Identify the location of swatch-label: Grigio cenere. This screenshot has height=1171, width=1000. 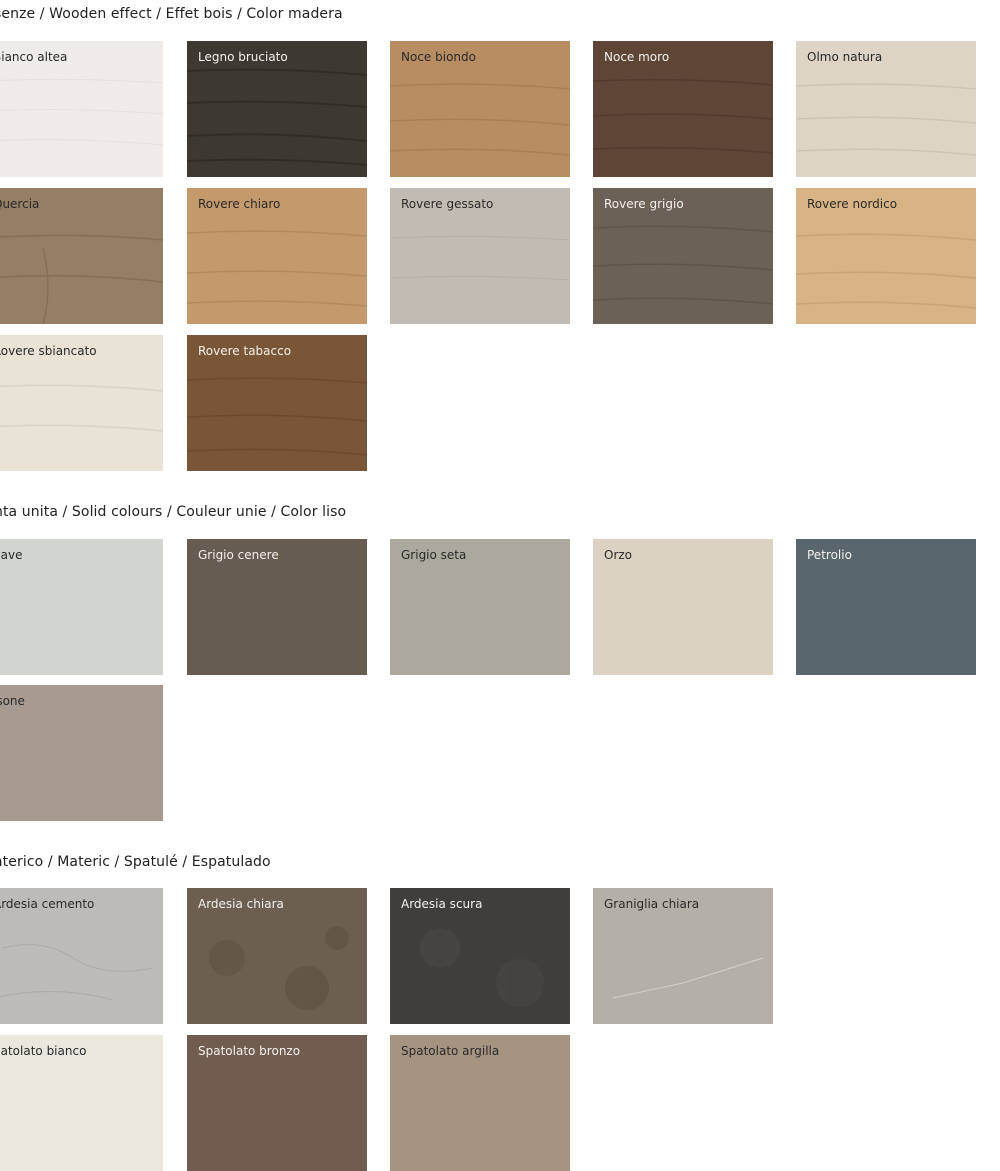
(238, 555).